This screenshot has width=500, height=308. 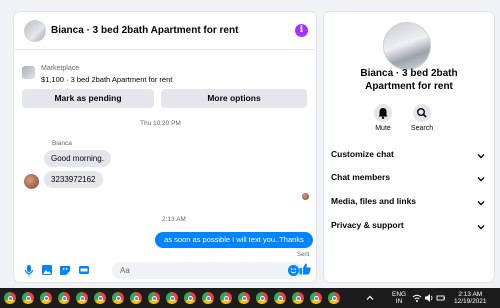 What do you see at coordinates (65, 270) in the screenshot?
I see `sticker-icon` at bounding box center [65, 270].